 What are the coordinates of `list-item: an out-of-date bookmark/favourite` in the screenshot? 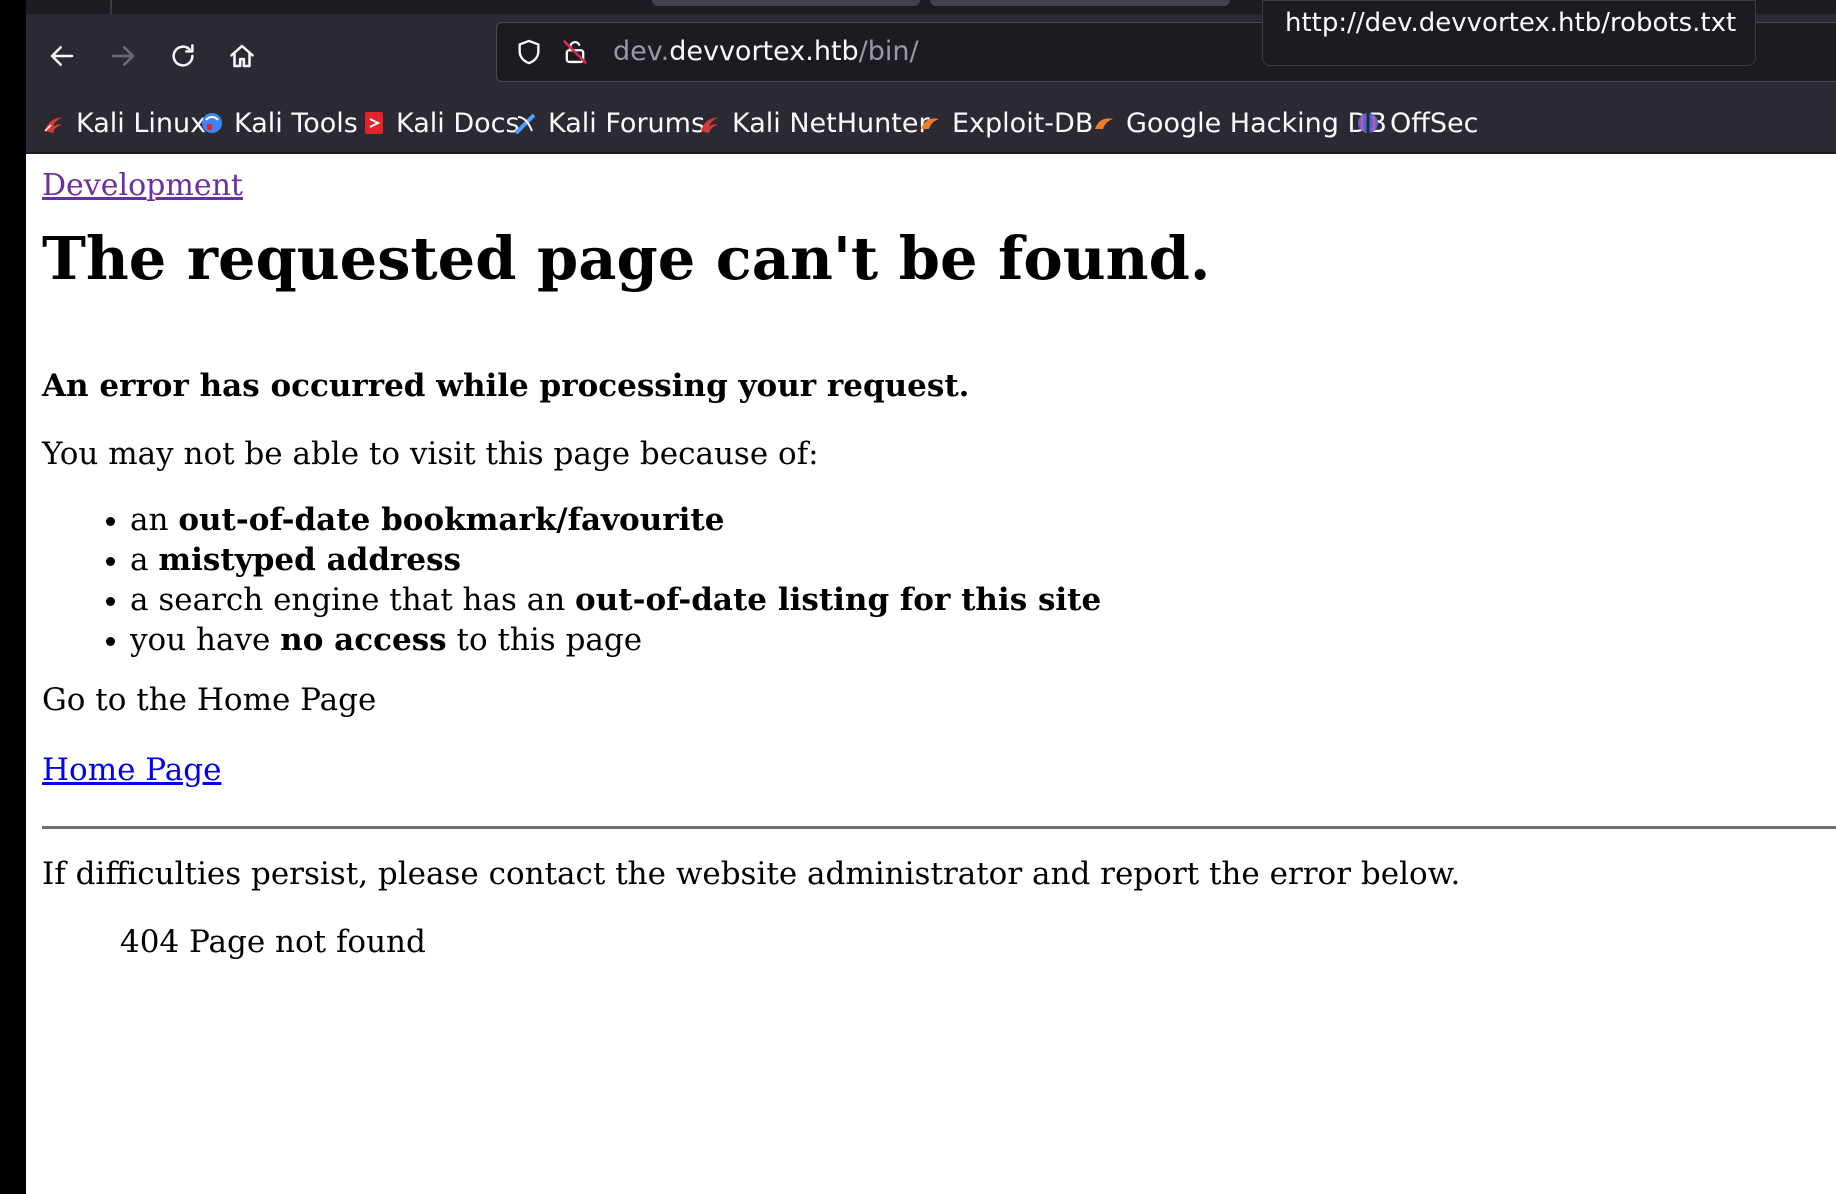 It's located at (603, 520).